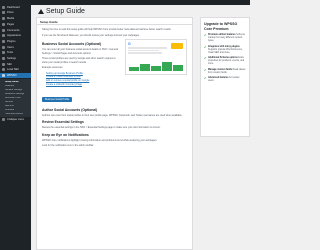  I want to click on submenu-item-label: Advanced Settings, so click(15, 93).